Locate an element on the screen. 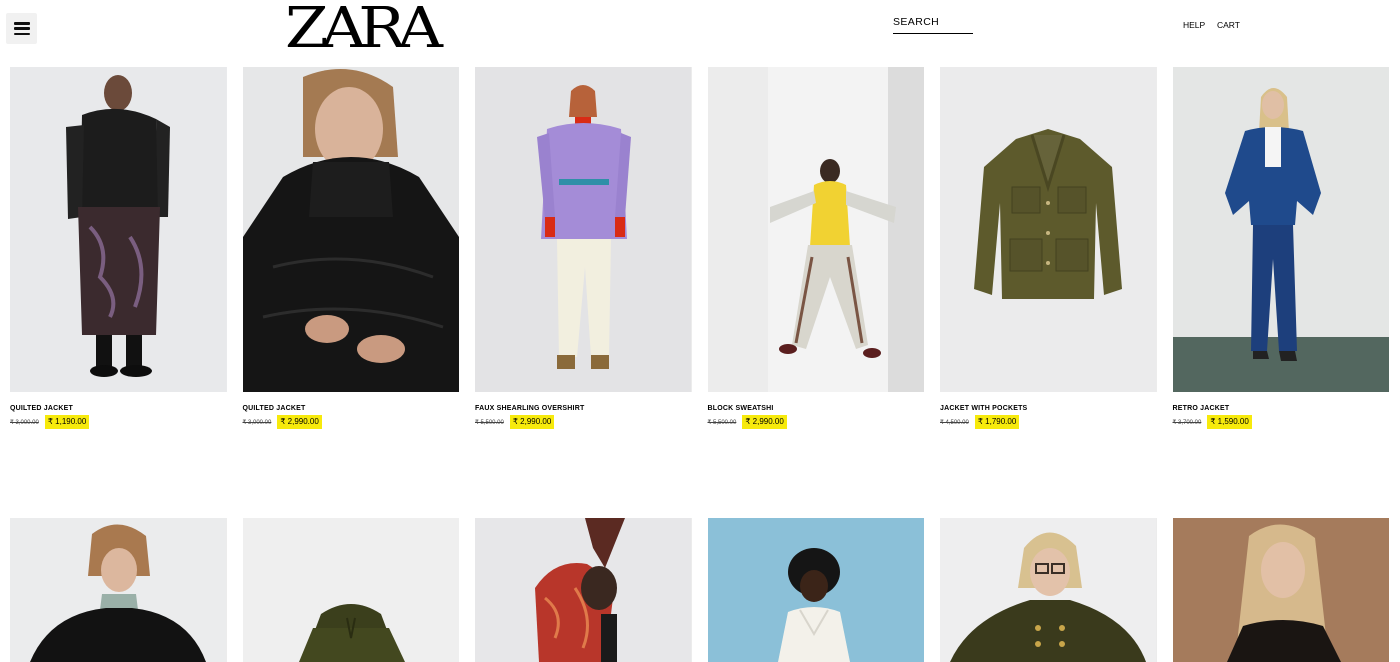 The image size is (1400, 662). sale-price: ₹ 1,590.00 is located at coordinates (1229, 422).